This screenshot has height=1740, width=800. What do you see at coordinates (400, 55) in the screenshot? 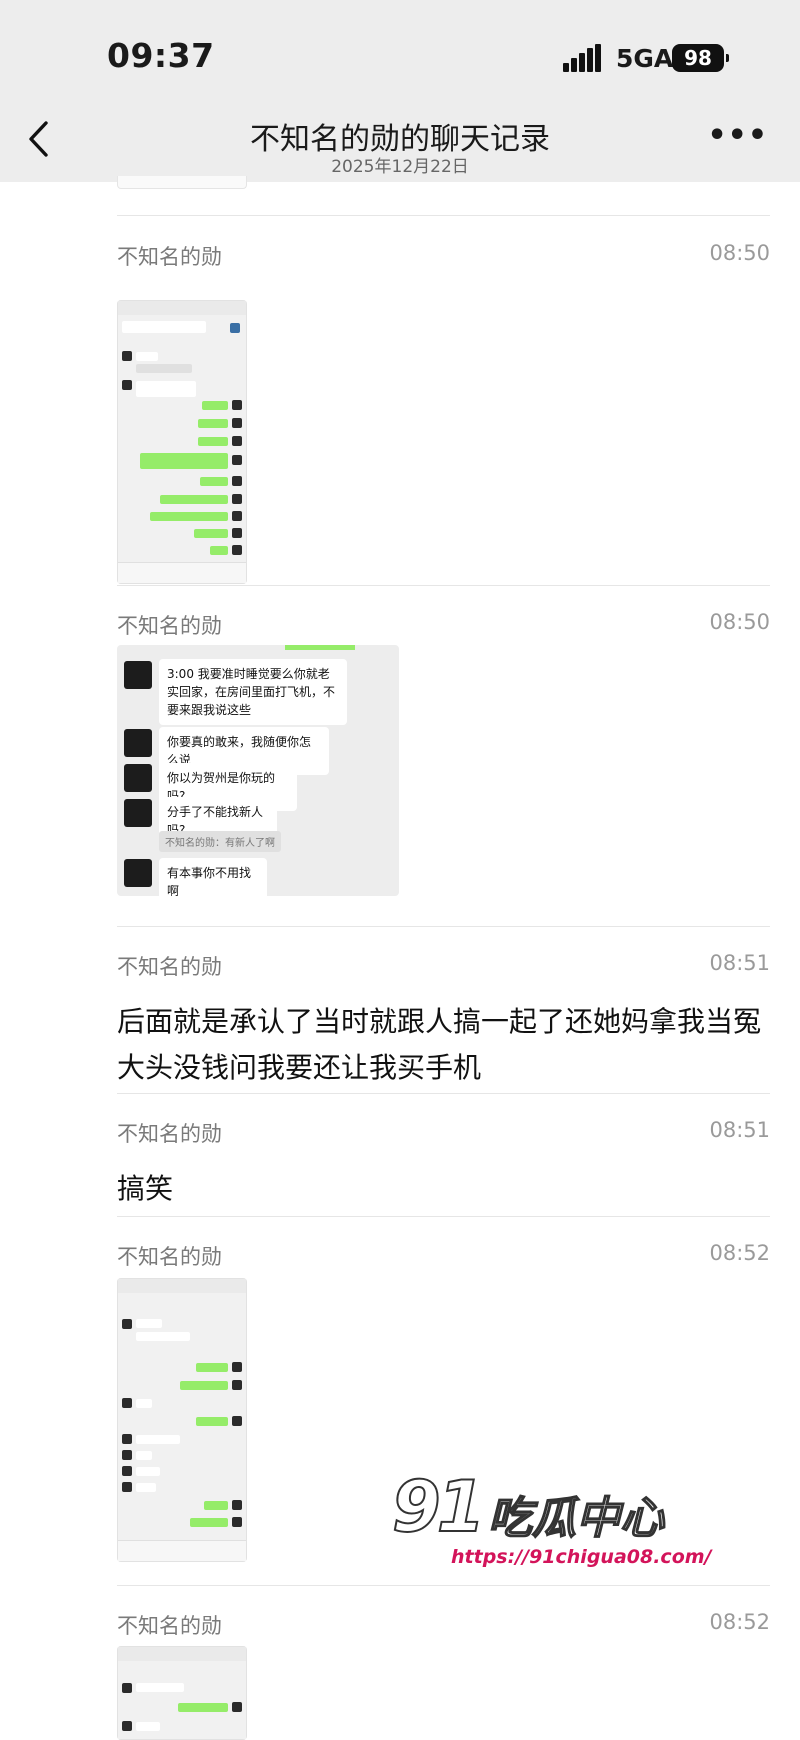
I see `status-bar: 09:37 5GA 98` at bounding box center [400, 55].